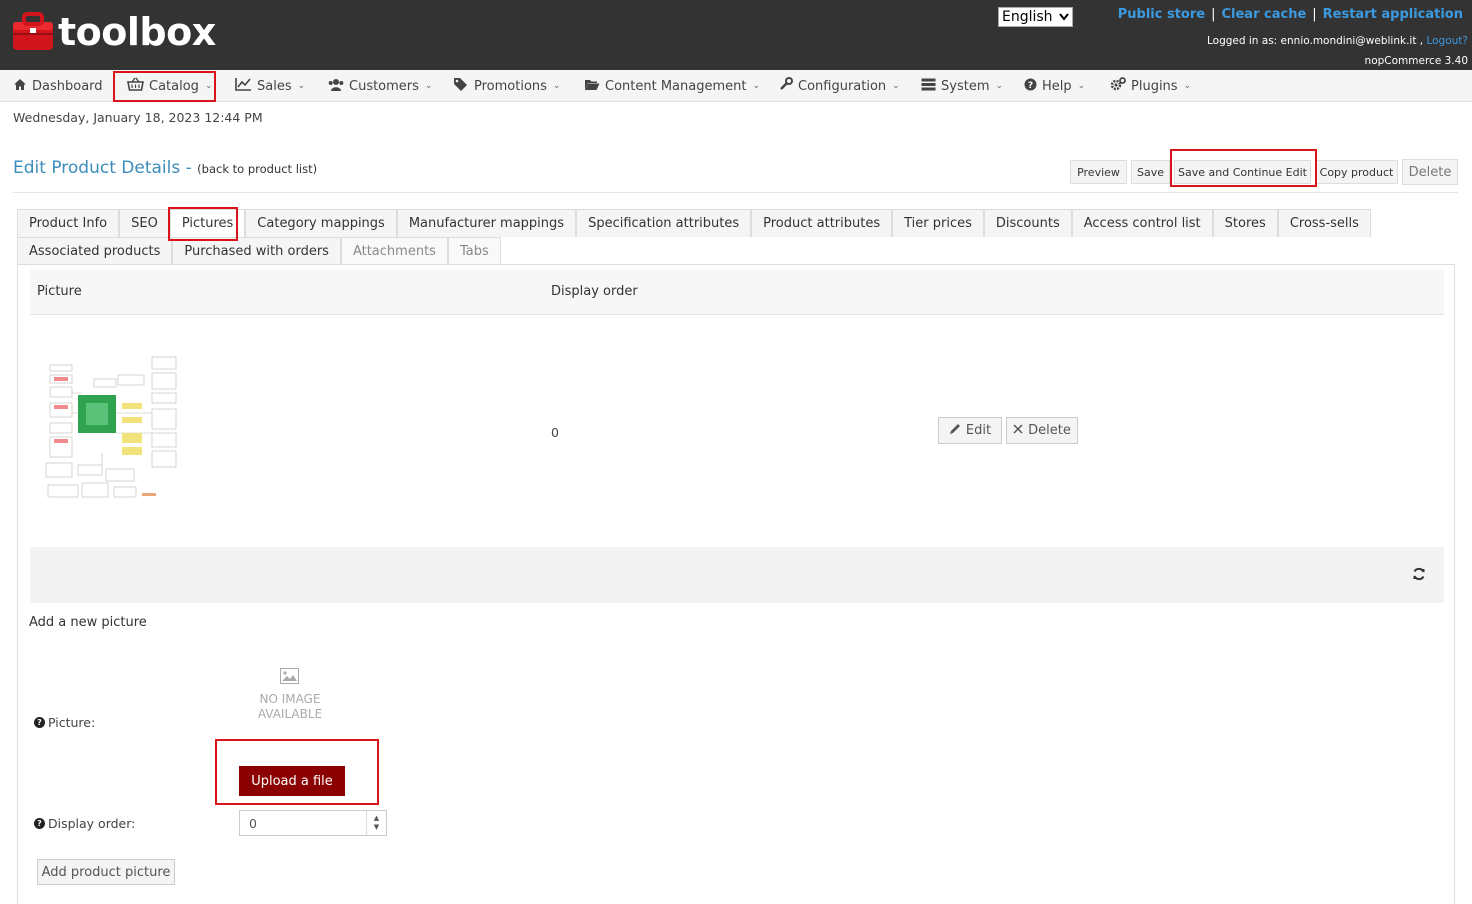 Image resolution: width=1472 pixels, height=904 pixels. What do you see at coordinates (1027, 223) in the screenshot?
I see `tab-discounts: Discounts` at bounding box center [1027, 223].